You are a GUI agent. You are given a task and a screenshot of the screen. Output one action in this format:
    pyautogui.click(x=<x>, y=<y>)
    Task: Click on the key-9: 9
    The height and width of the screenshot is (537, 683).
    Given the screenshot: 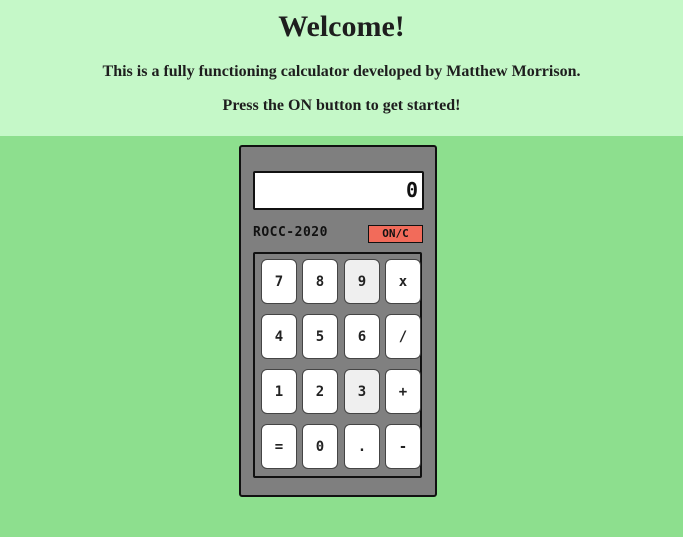 What is the action you would take?
    pyautogui.click(x=362, y=281)
    